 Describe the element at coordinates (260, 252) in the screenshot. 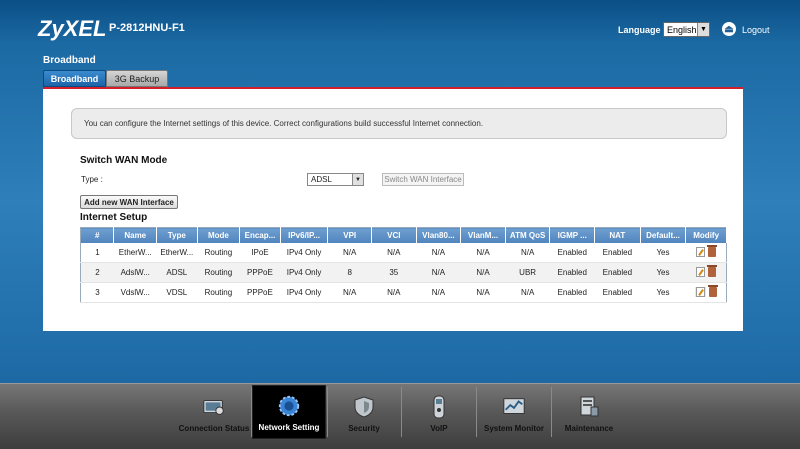

I see `table-cell: IPoE` at that location.